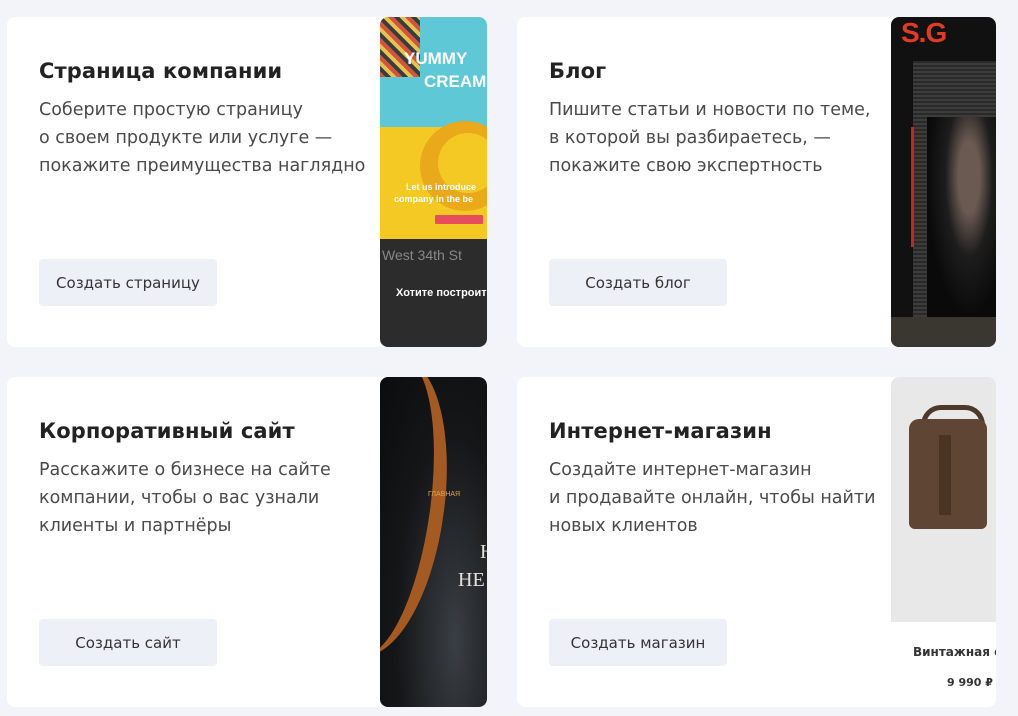  I want to click on preview-text: YUMMY, so click(436, 58).